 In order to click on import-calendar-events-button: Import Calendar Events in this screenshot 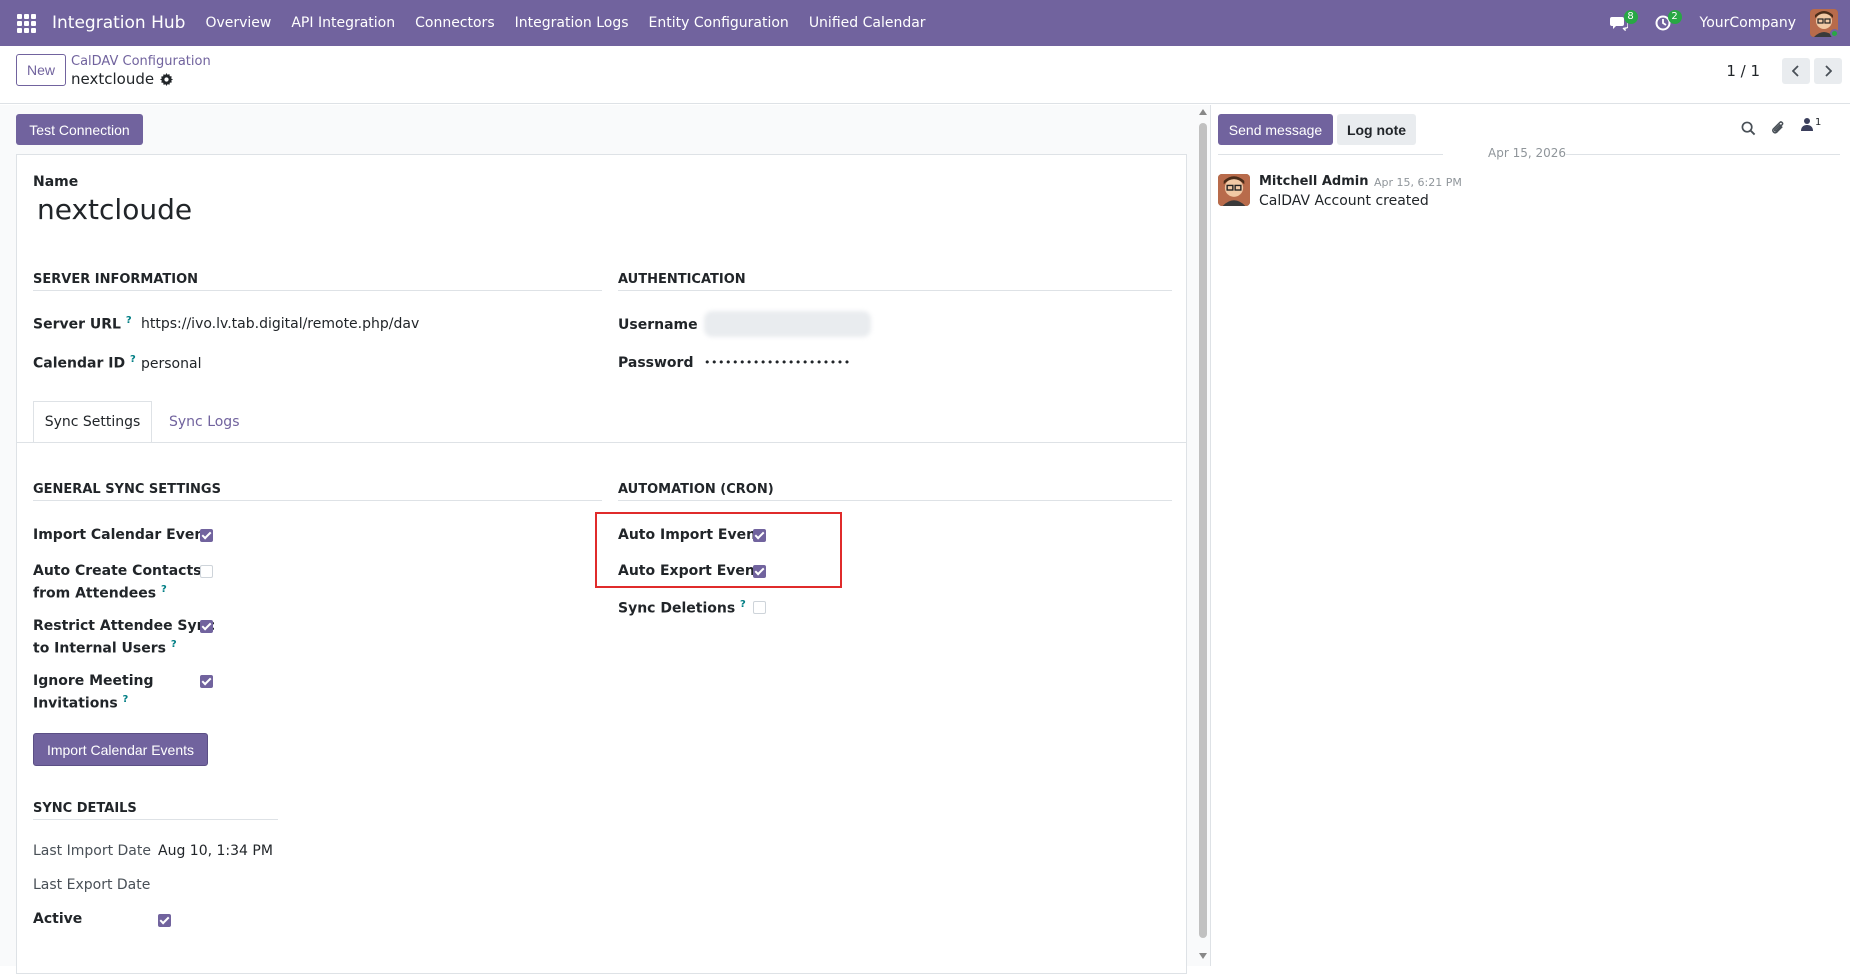, I will do `click(120, 749)`.